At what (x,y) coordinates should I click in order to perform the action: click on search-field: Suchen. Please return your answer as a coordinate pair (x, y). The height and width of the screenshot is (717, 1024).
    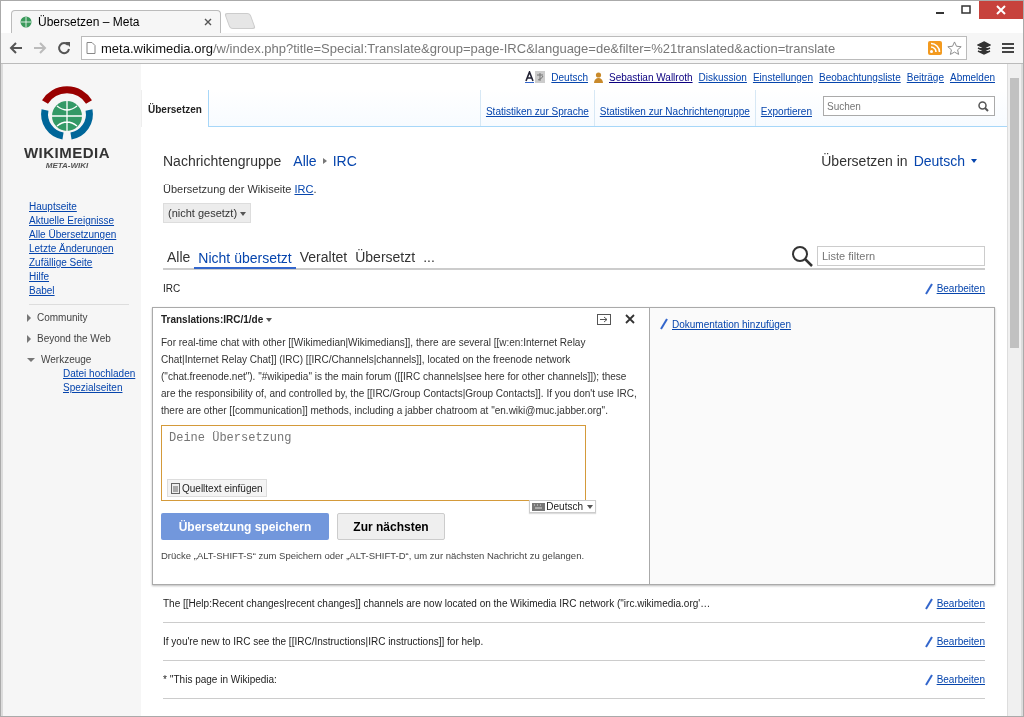
    Looking at the image, I should click on (909, 106).